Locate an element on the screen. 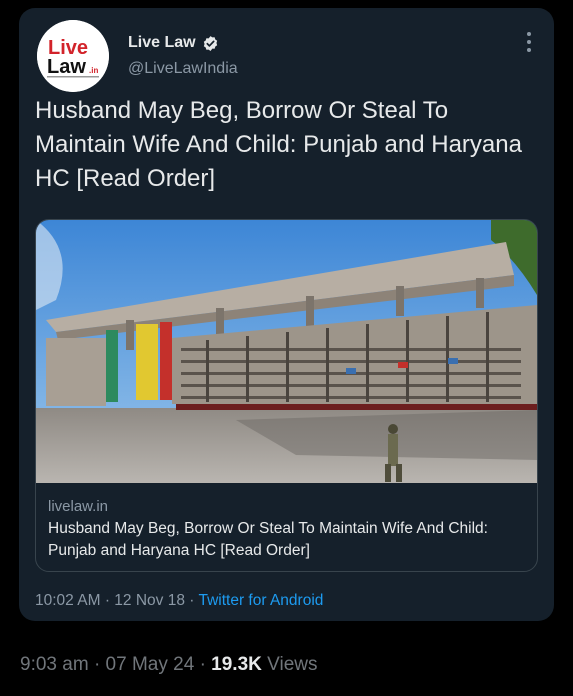 The width and height of the screenshot is (573, 696). author-avatar: Live Law .in is located at coordinates (73, 56).